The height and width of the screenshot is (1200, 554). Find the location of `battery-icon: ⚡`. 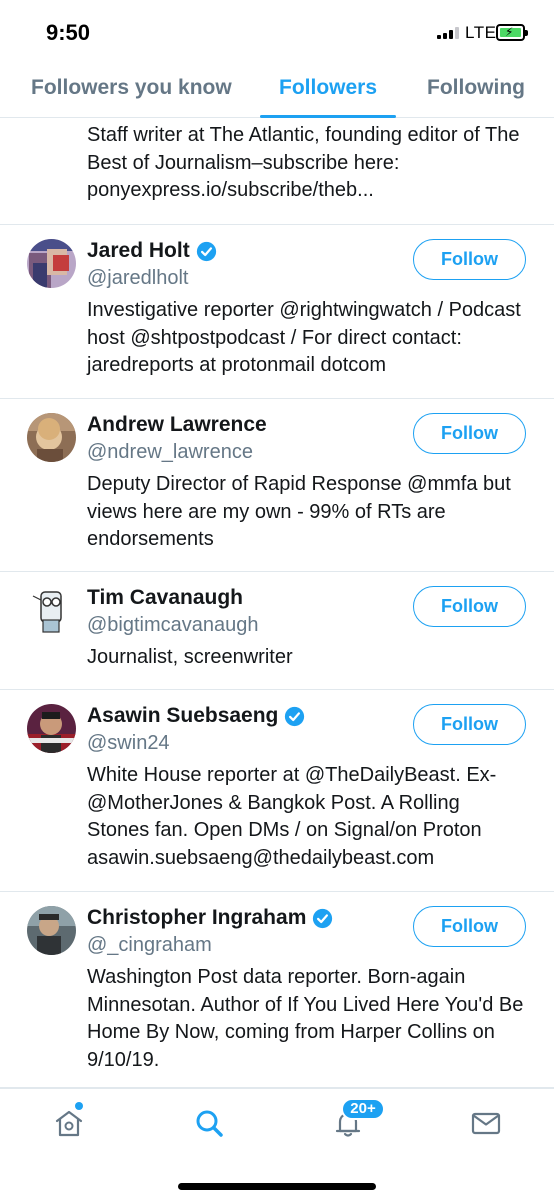

battery-icon: ⚡ is located at coordinates (512, 32).